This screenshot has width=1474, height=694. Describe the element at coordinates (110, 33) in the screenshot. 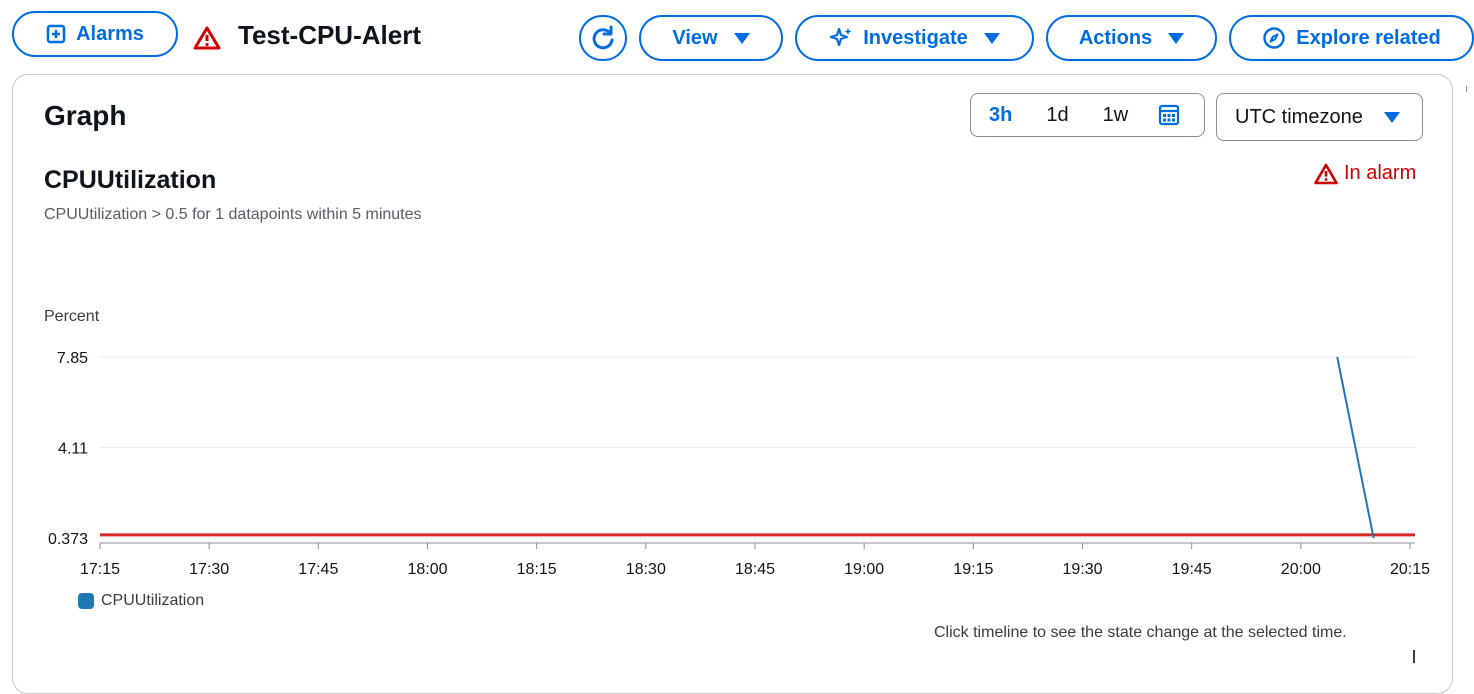

I see `alarms-button-label: Alarms` at that location.